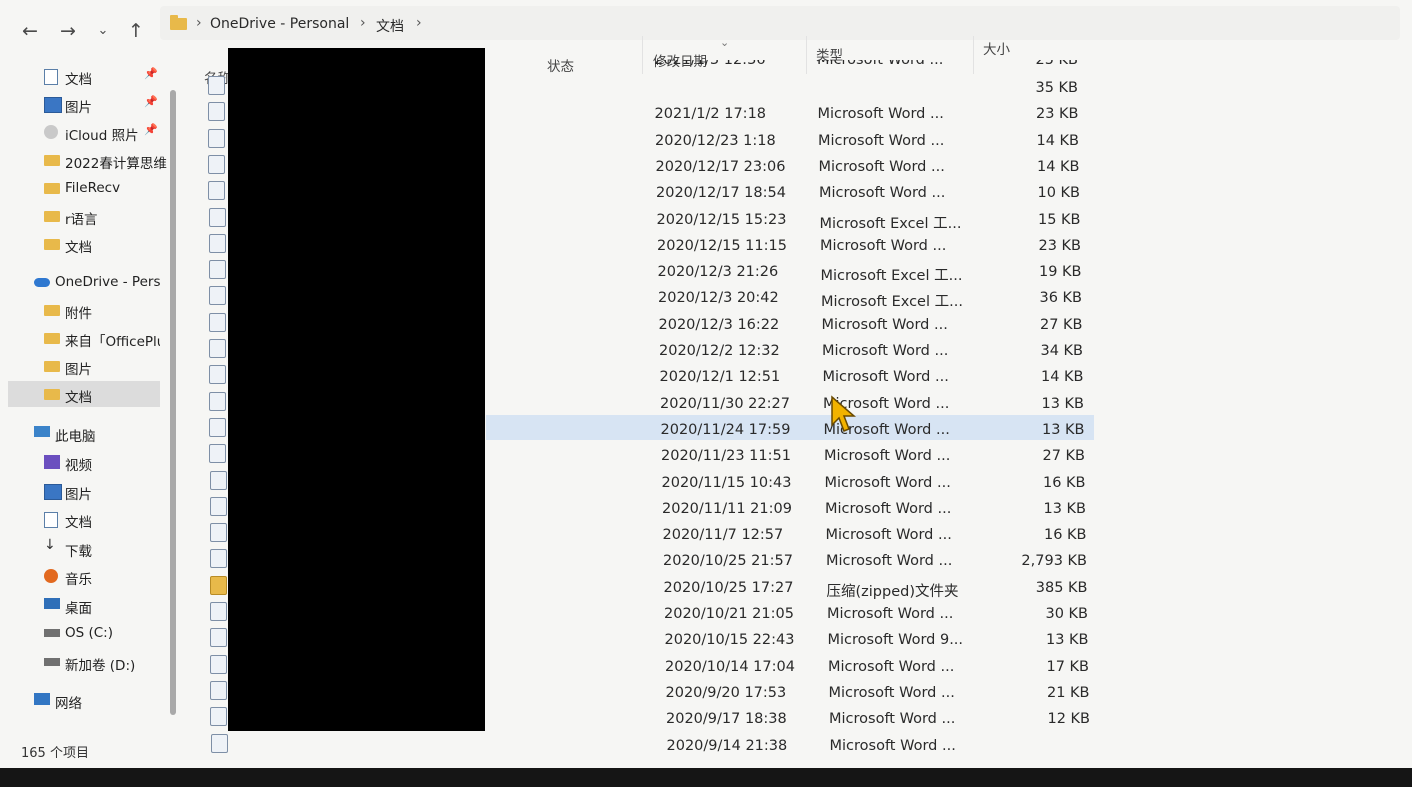 Image resolution: width=1412 pixels, height=787 pixels. I want to click on file-date-cell: 2020/10/15 22:43, so click(730, 640).